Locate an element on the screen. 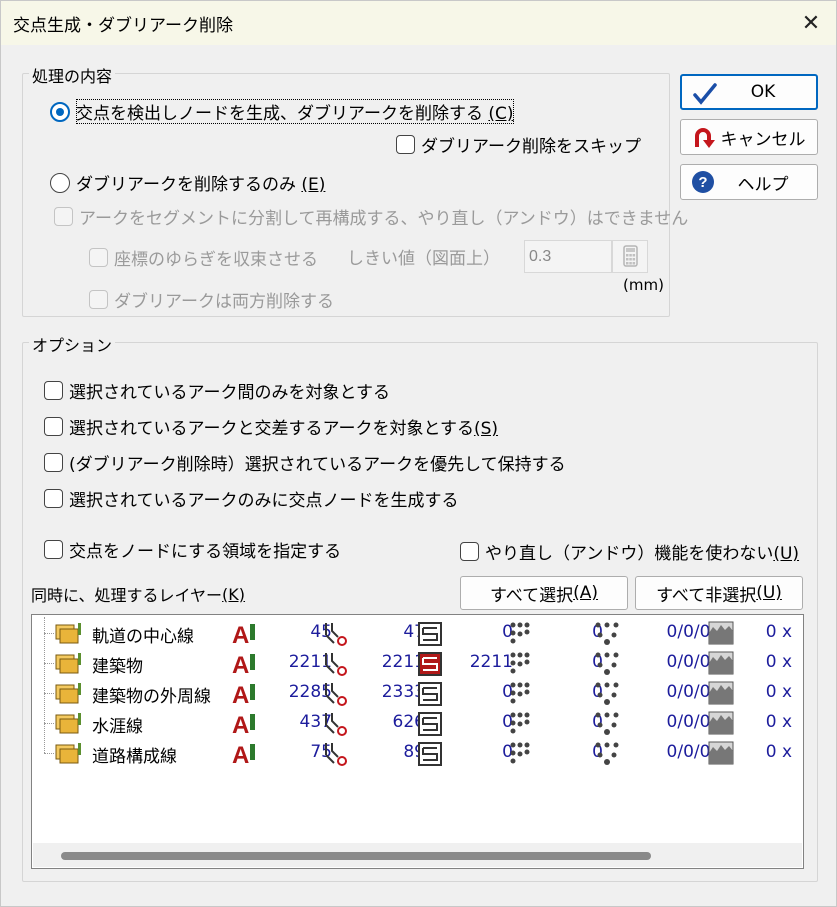 The image size is (837, 907). checkbox-crossing-arcs-box is located at coordinates (53, 426).